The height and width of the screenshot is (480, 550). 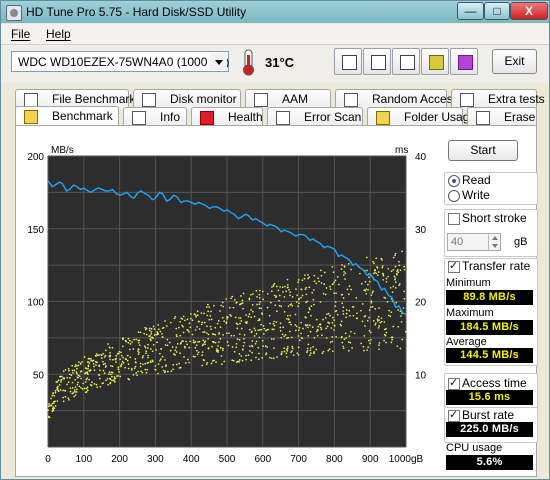 What do you see at coordinates (514, 61) in the screenshot?
I see `exit-button: Exit` at bounding box center [514, 61].